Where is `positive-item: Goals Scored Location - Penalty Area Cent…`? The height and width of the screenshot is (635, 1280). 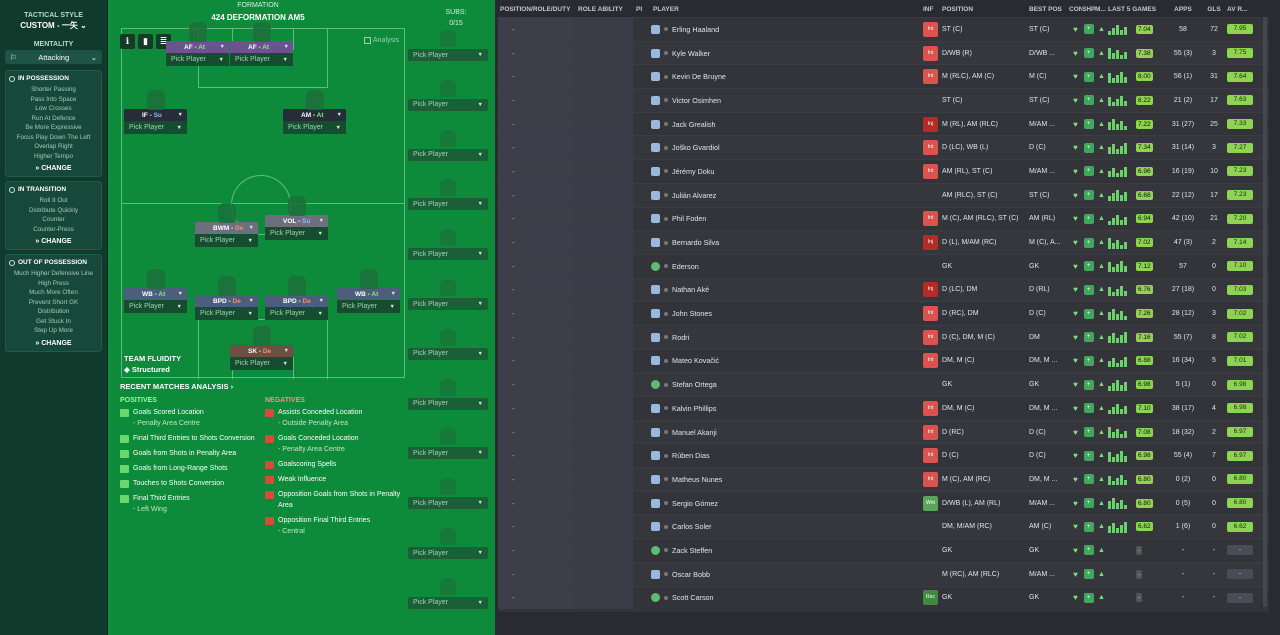
positive-item: Goals Scored Location - Penalty Area Cent… is located at coordinates (190, 418).